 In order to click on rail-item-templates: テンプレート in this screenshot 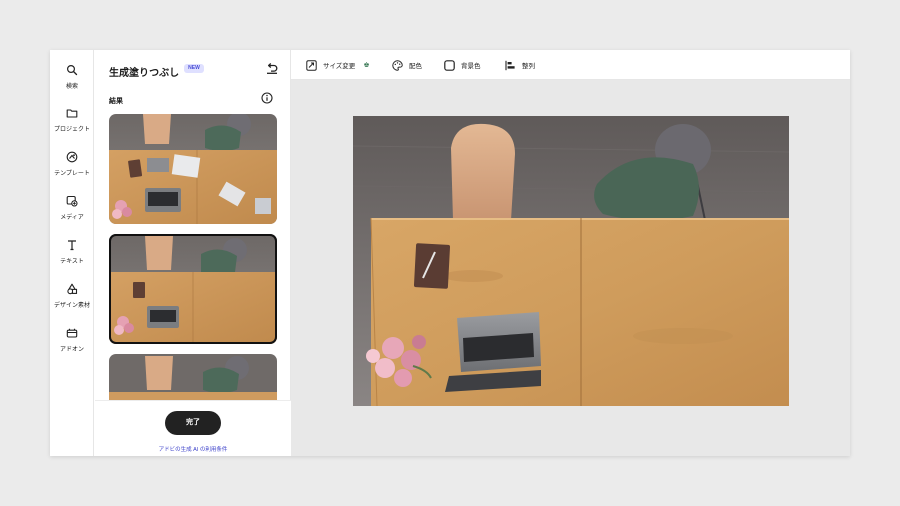, I will do `click(72, 164)`.